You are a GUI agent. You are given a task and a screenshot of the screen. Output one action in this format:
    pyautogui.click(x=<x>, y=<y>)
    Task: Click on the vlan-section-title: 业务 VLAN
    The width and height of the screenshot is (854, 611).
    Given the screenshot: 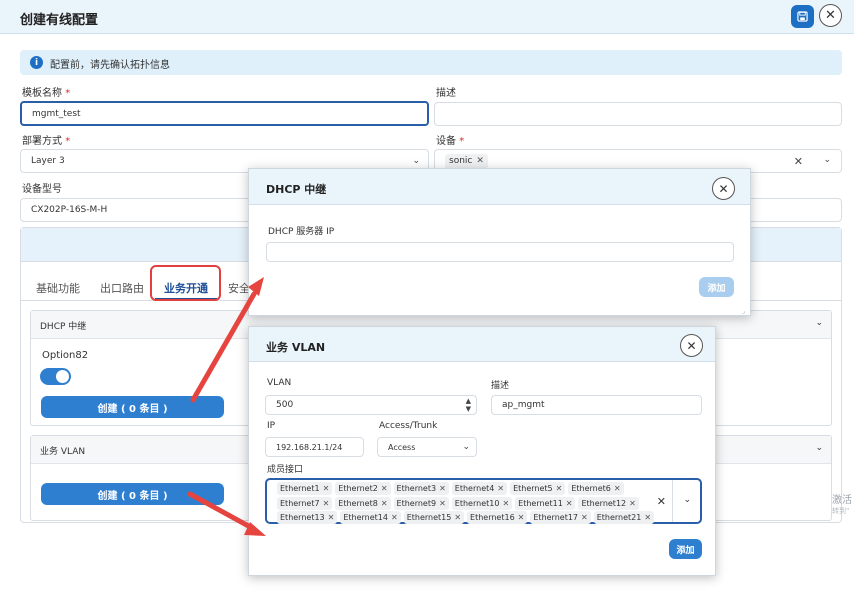 What is the action you would take?
    pyautogui.click(x=63, y=452)
    